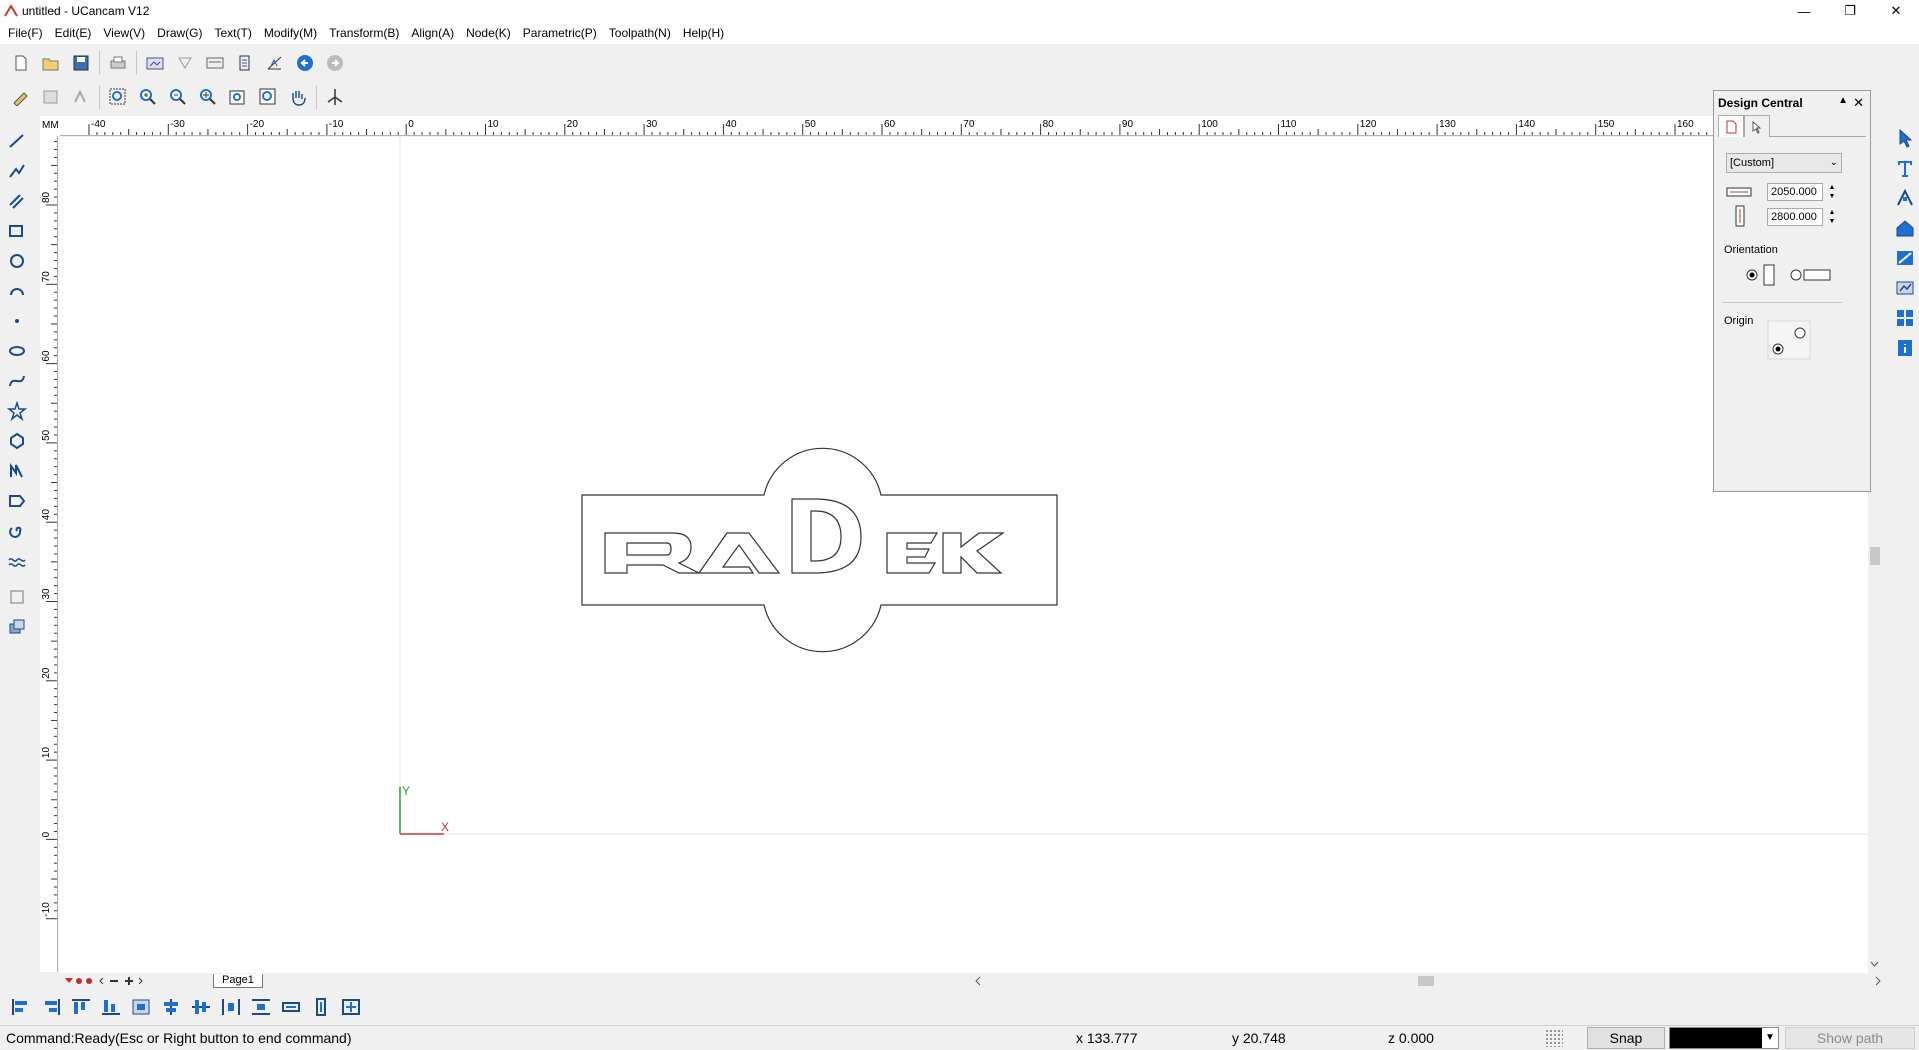 Image resolution: width=1919 pixels, height=1050 pixels. Describe the element at coordinates (275, 63) in the screenshot. I see `plot-icon` at that location.